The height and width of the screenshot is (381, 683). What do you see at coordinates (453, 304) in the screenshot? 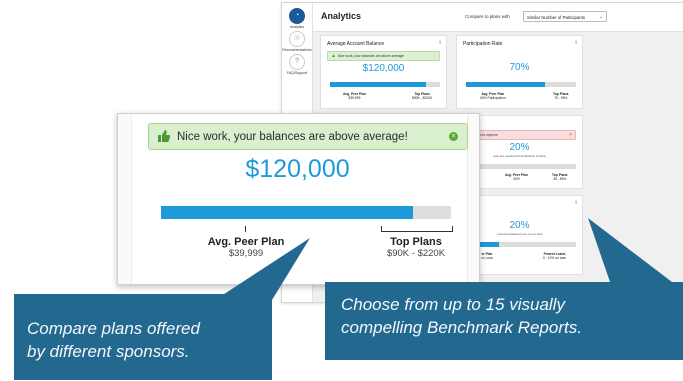
I see `callout-line: Choose from up to 15 visually` at bounding box center [453, 304].